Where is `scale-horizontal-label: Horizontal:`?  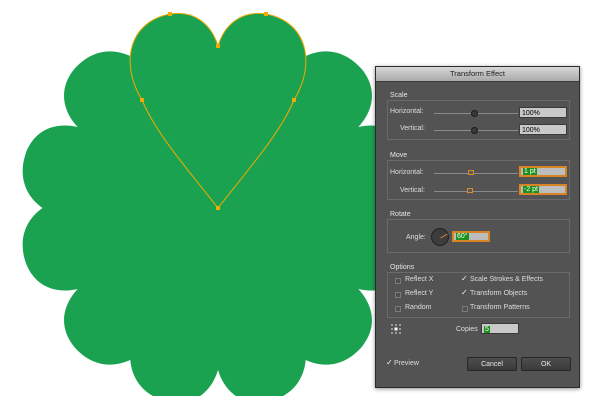
scale-horizontal-label: Horizontal: is located at coordinates (407, 111).